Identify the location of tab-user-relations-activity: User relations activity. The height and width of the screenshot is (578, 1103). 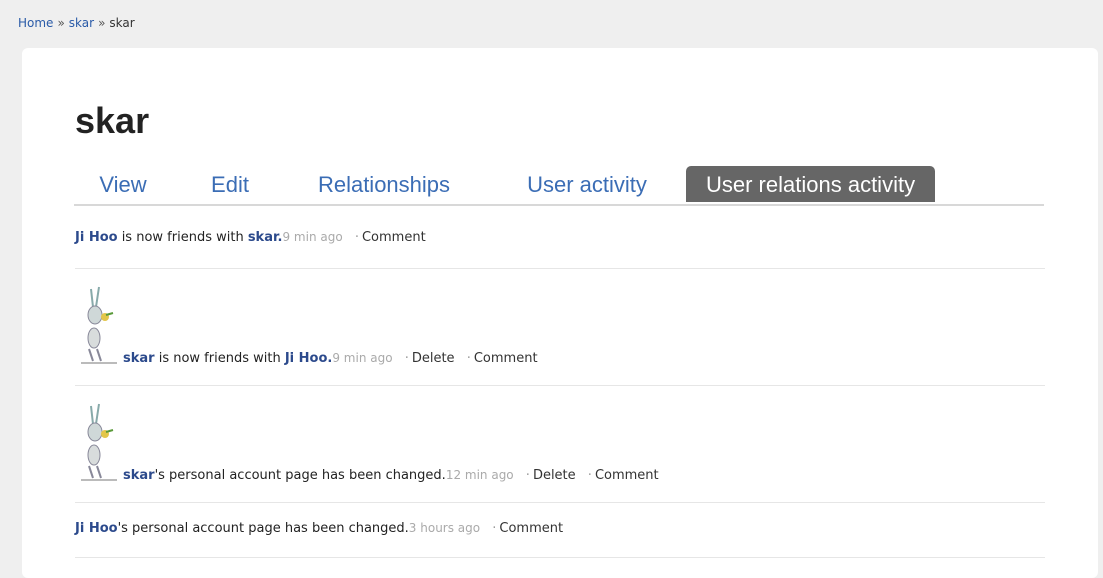
(811, 184).